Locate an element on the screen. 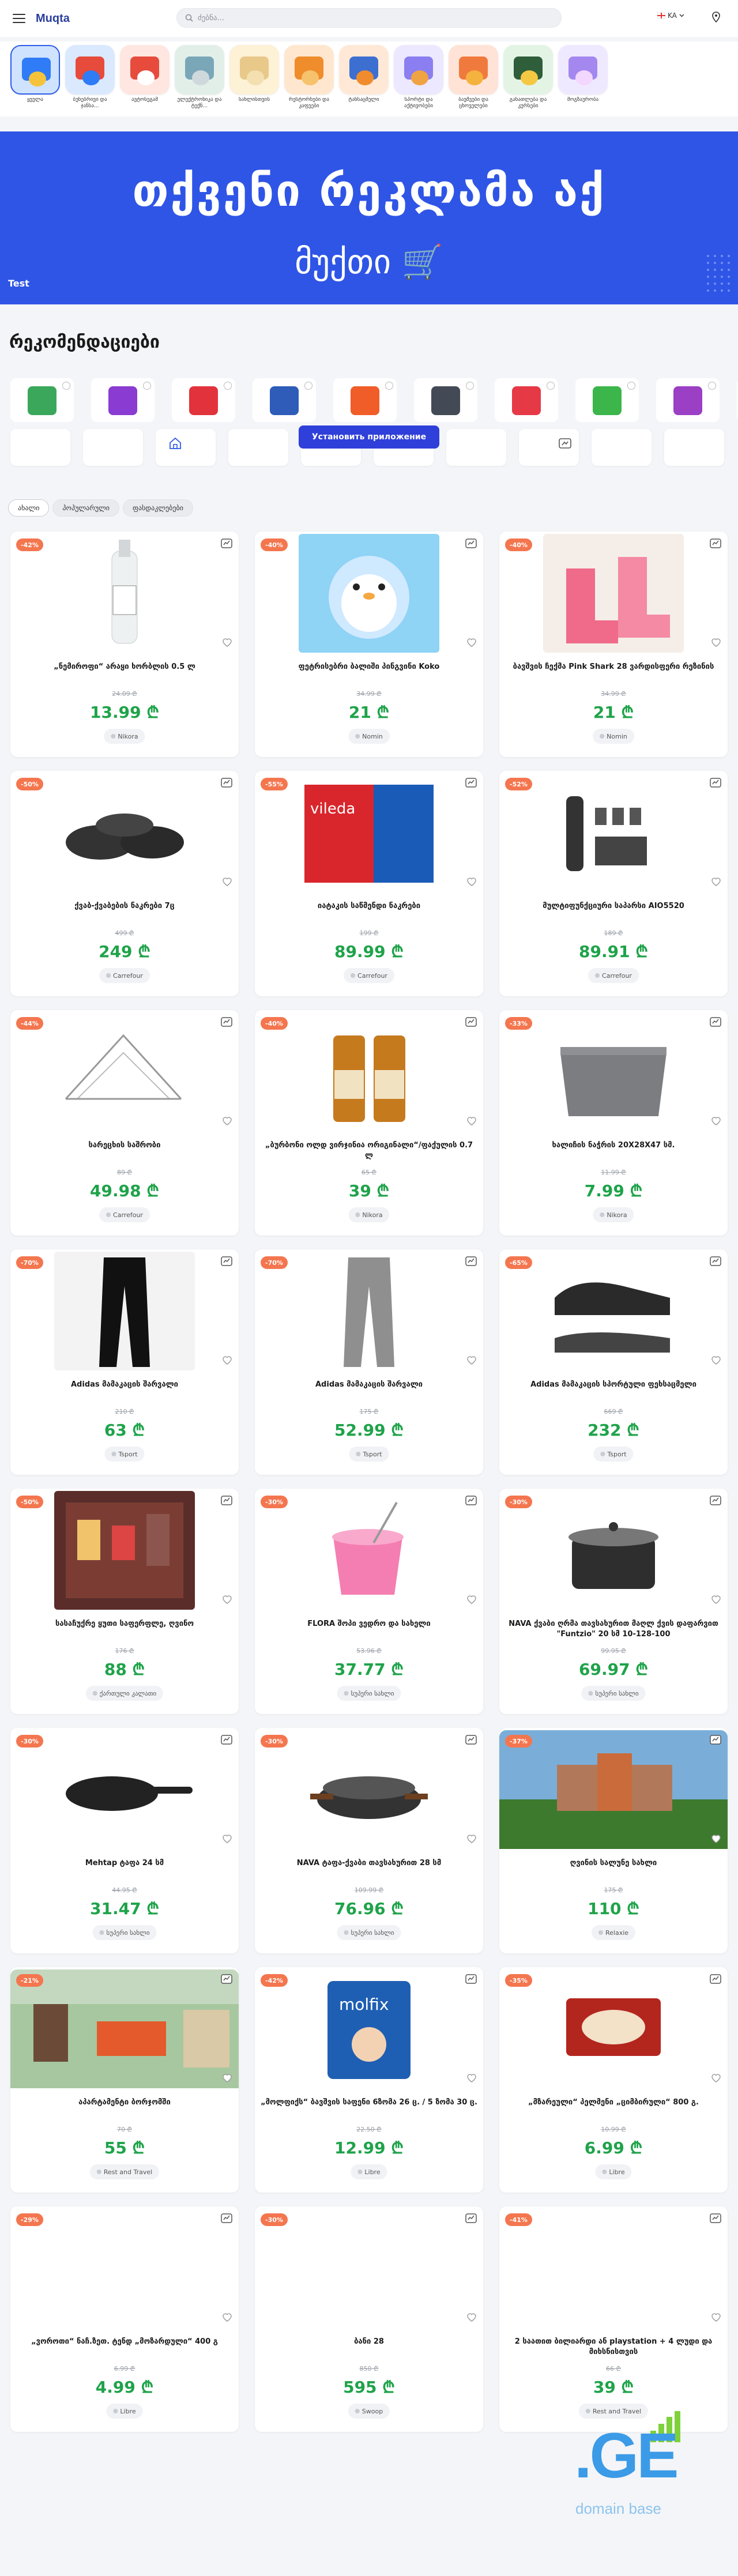 This screenshot has width=738, height=2576. product-title: Adidas მამაკაცის სპორტული ფეხსაცმელი is located at coordinates (614, 1391).